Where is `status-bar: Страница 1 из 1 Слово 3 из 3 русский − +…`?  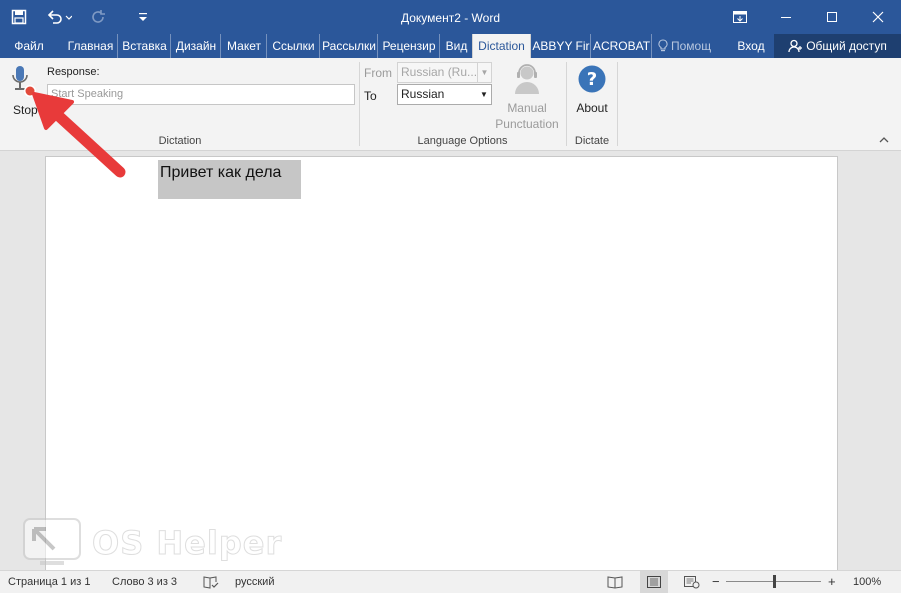
status-bar: Страница 1 из 1 Слово 3 из 3 русский − +… is located at coordinates (450, 581).